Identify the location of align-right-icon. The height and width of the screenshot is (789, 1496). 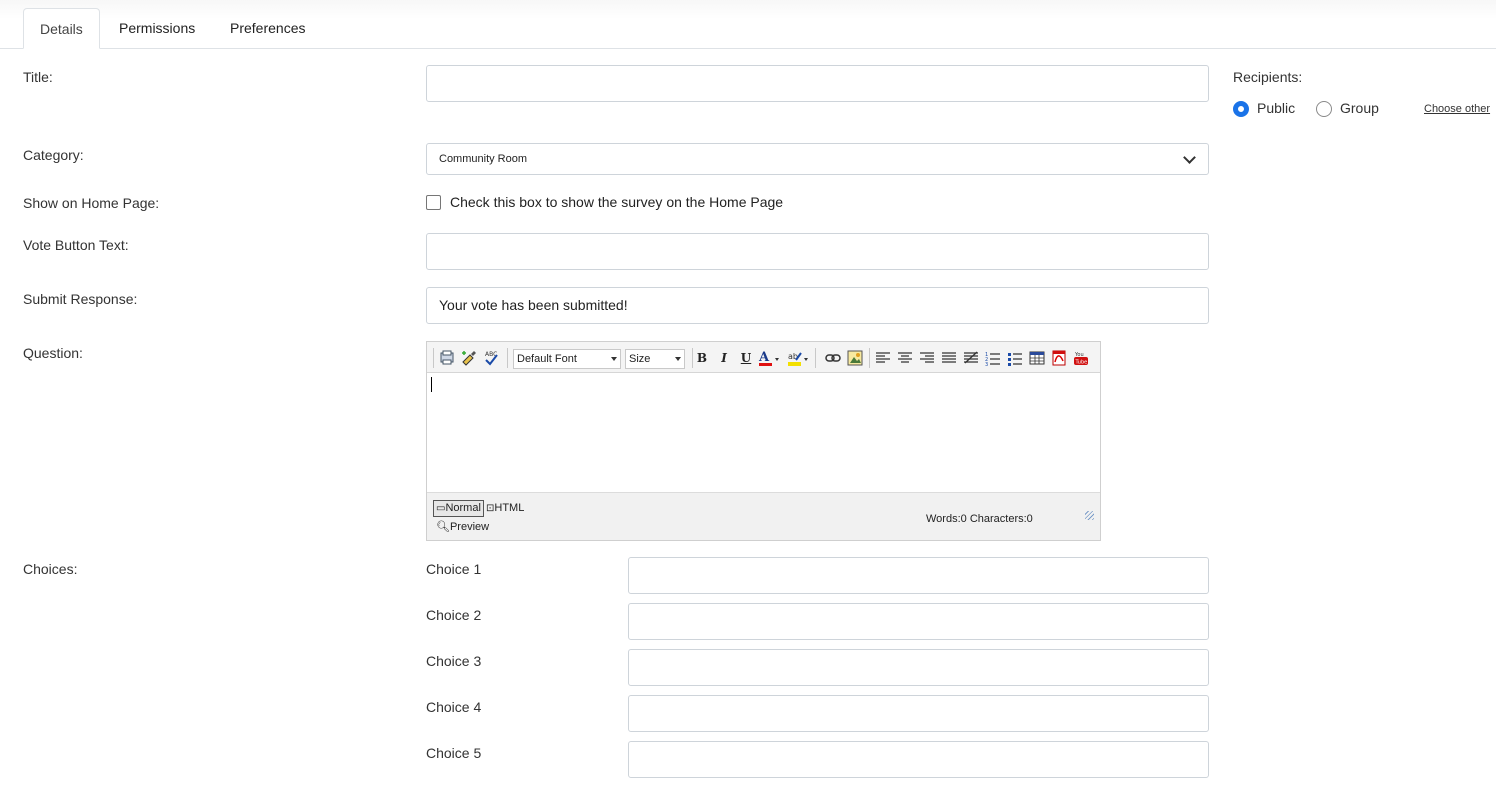
(927, 358).